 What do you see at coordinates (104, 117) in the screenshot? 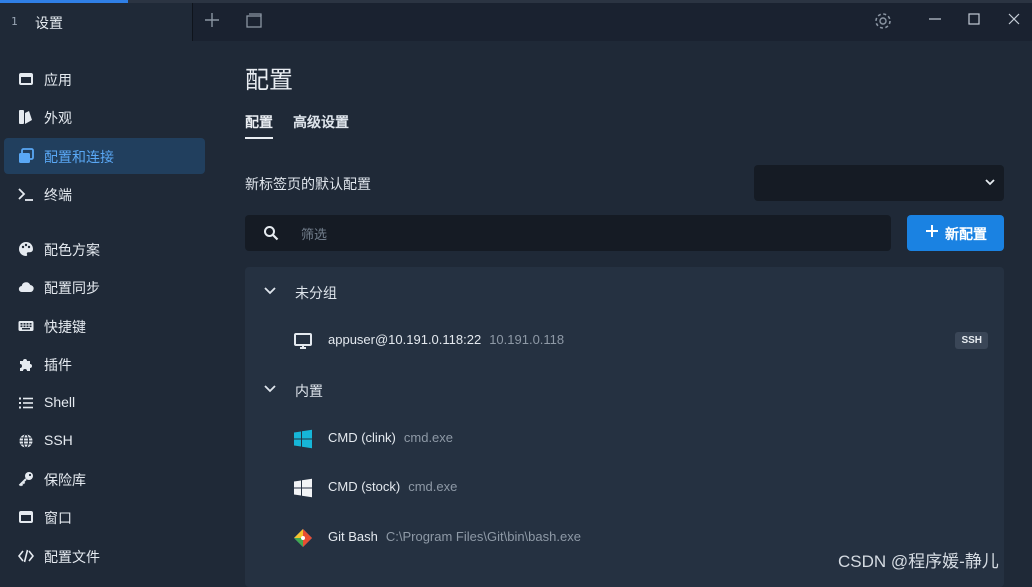
I see `sidebar-item-appearance: 外观` at bounding box center [104, 117].